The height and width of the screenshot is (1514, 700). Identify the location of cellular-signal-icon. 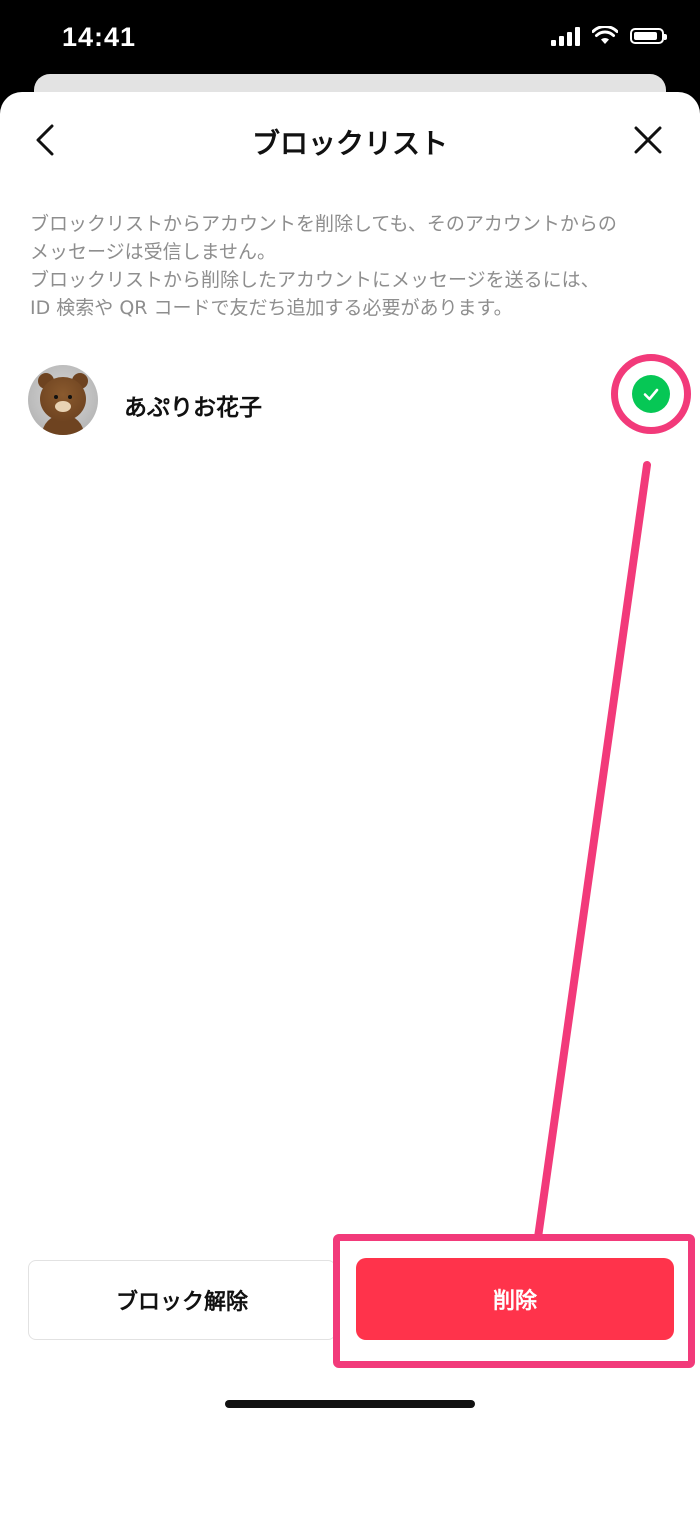
(565, 36).